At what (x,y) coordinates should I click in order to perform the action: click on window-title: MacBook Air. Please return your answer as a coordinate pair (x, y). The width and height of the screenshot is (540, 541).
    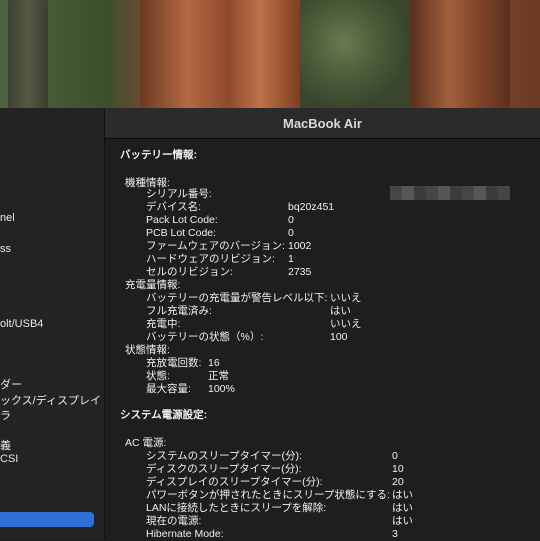
    Looking at the image, I should click on (322, 123).